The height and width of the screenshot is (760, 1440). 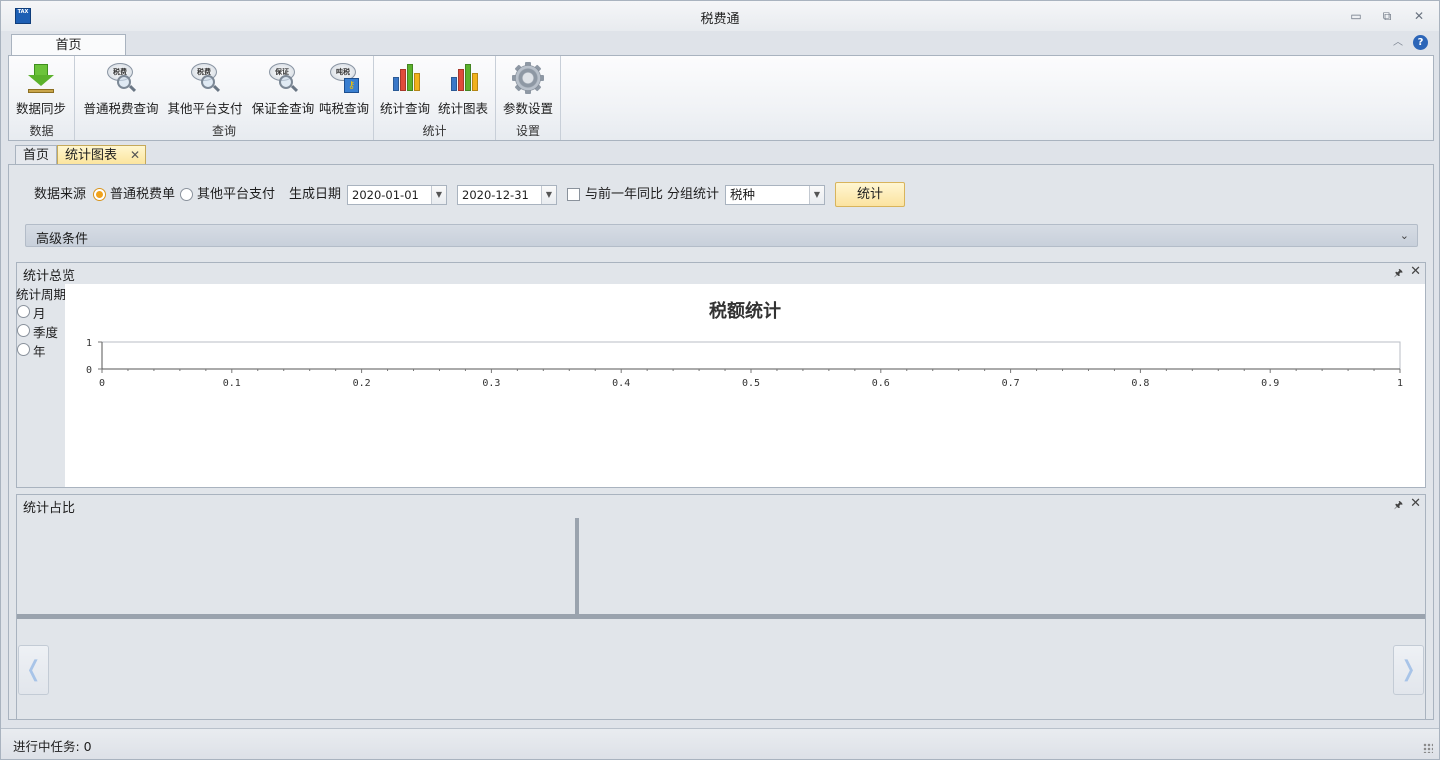 I want to click on x-tick-label: 0.4, so click(x=621, y=383).